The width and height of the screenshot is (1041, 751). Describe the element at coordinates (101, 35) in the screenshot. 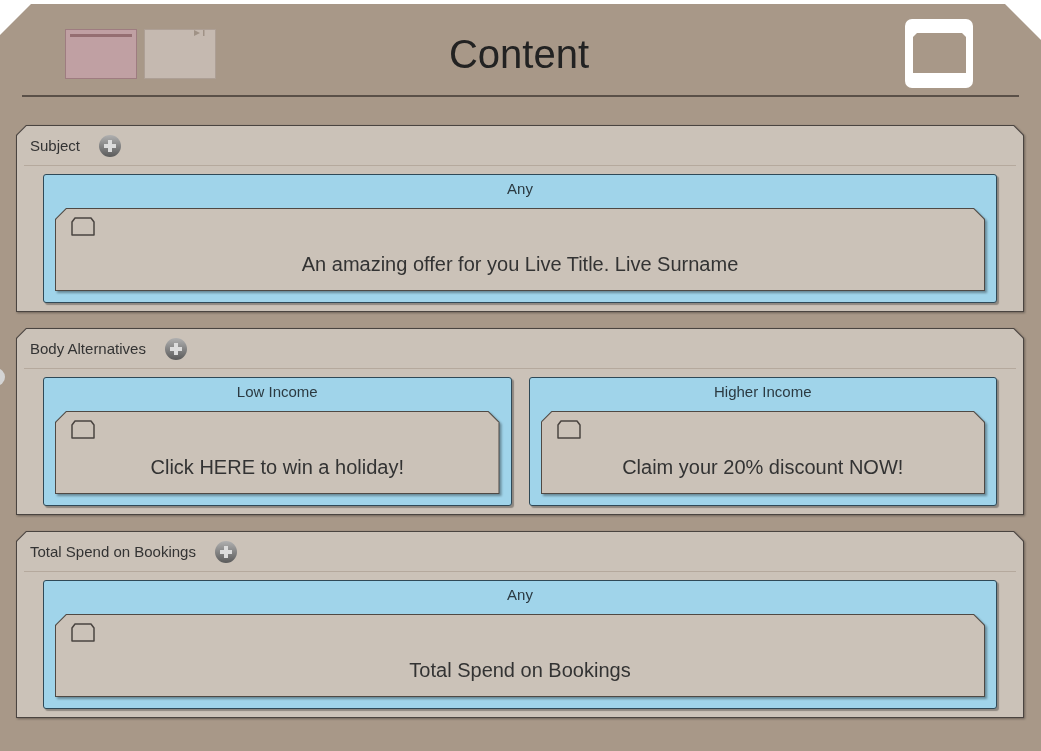

I see `bar-icon` at that location.